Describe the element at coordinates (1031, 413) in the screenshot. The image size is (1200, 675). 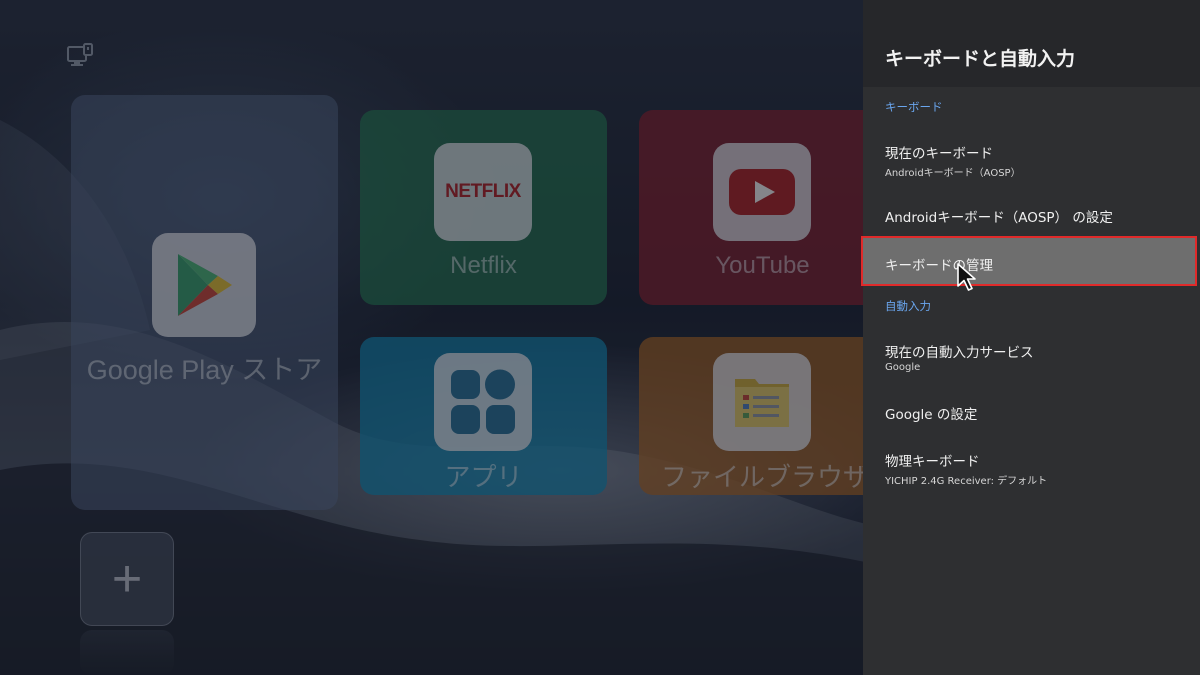
I see `setting-google-settings: Google の設定` at that location.